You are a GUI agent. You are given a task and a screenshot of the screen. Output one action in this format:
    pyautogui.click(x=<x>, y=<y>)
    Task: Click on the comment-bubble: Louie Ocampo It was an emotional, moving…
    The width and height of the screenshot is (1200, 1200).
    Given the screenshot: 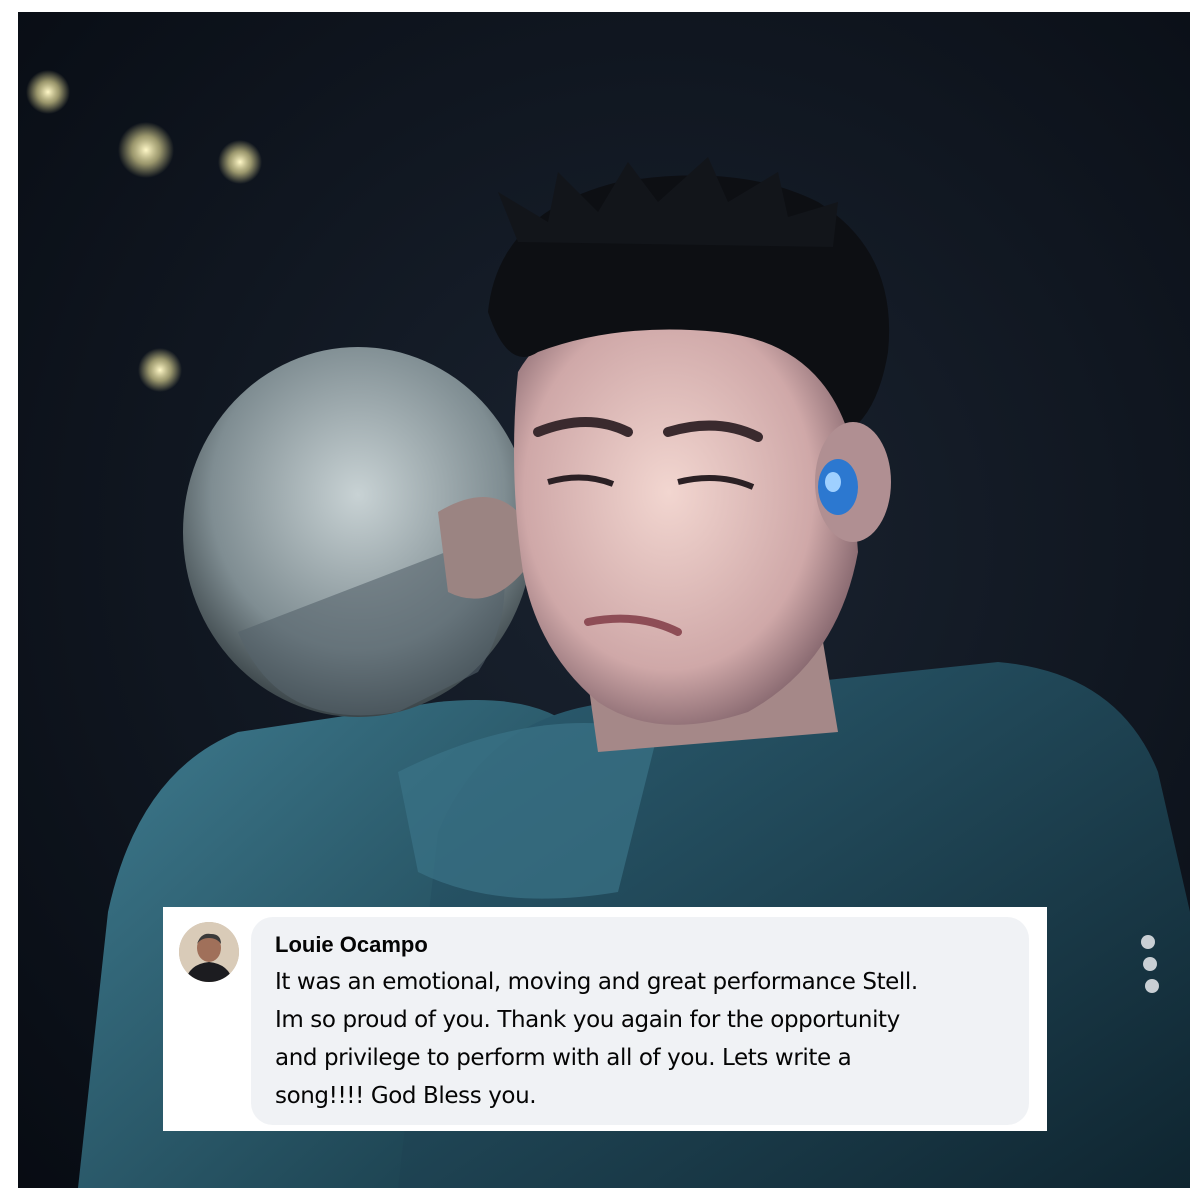 What is the action you would take?
    pyautogui.click(x=640, y=1021)
    